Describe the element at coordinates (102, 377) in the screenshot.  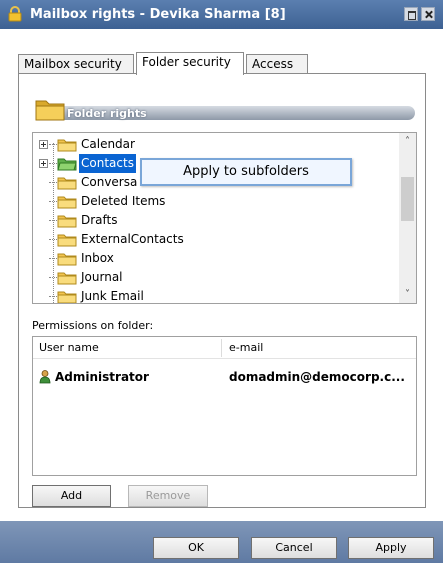
I see `user-name-cell: Administrator` at that location.